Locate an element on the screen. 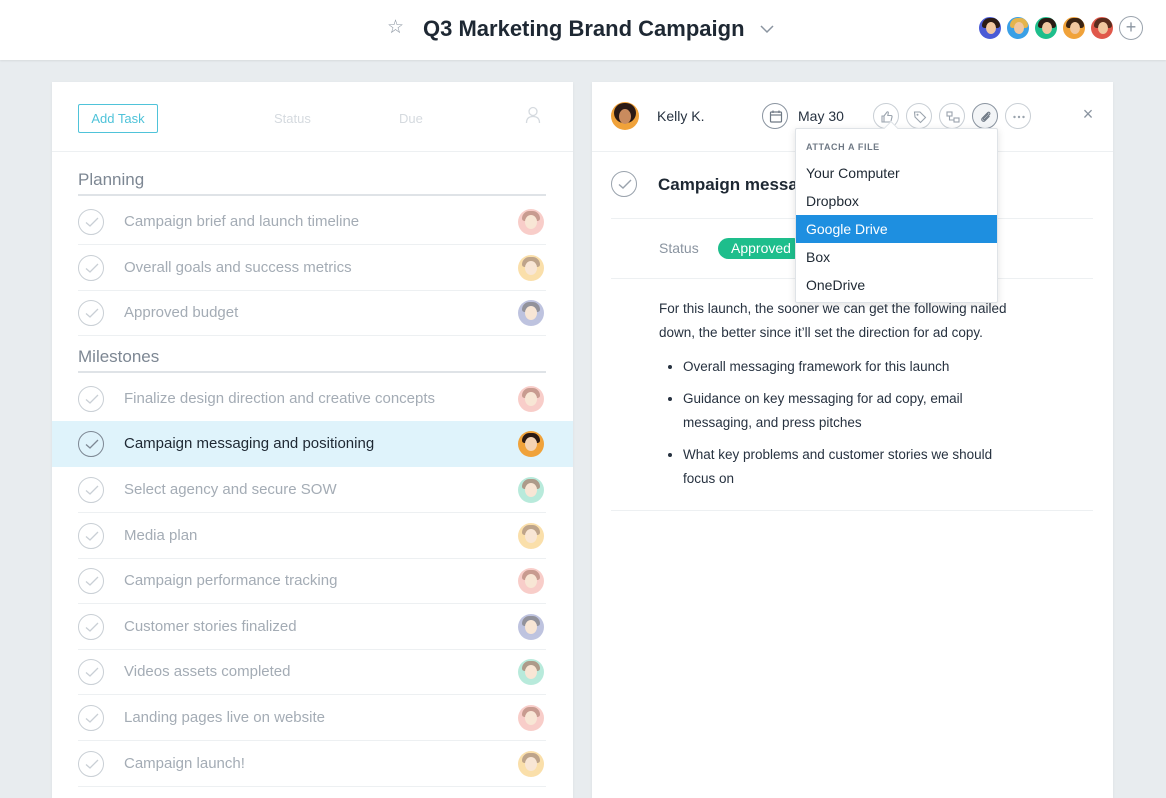 This screenshot has width=1166, height=798. attach-button is located at coordinates (985, 116).